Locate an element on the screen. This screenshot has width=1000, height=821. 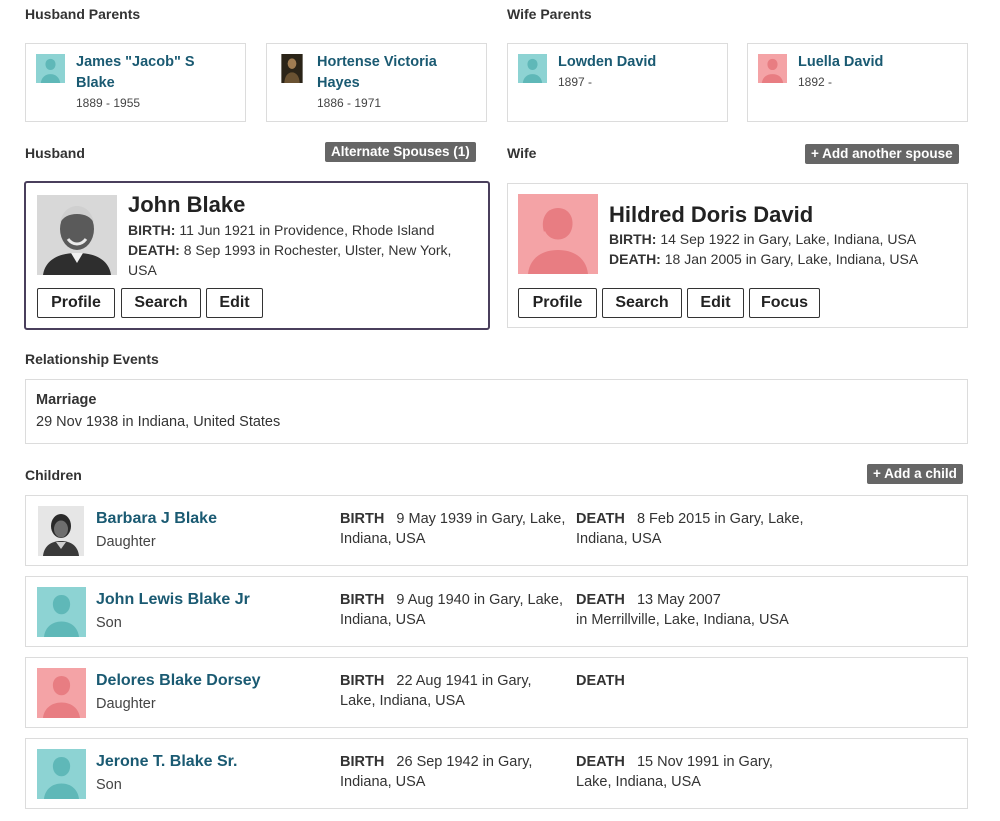
husband-edit-button: Edit is located at coordinates (234, 303).